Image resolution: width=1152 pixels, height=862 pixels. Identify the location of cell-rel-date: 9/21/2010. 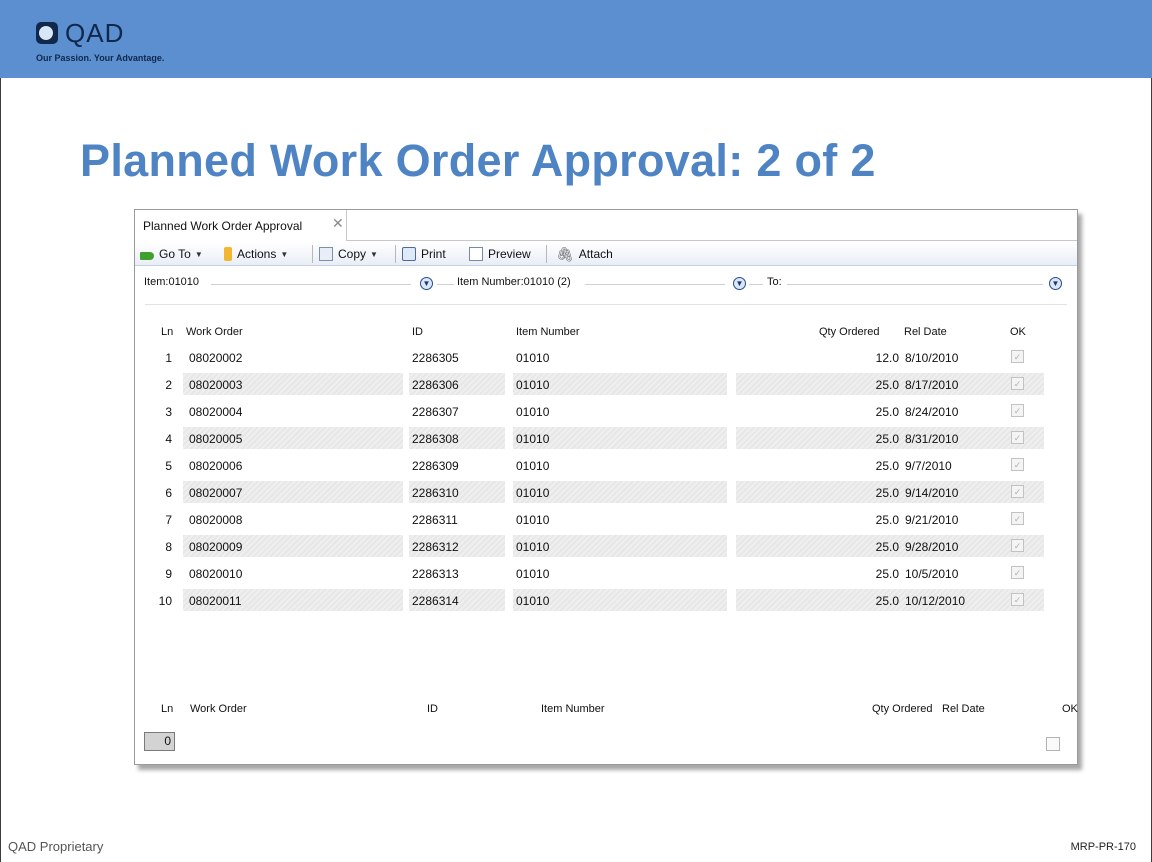
(931, 520).